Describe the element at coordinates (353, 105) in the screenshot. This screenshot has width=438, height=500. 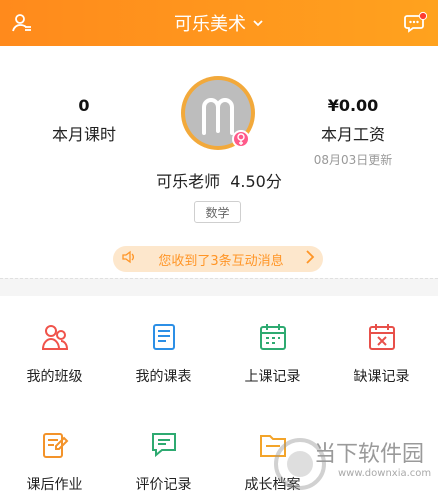
I see `monthly-salary-value: ¥0.00` at that location.